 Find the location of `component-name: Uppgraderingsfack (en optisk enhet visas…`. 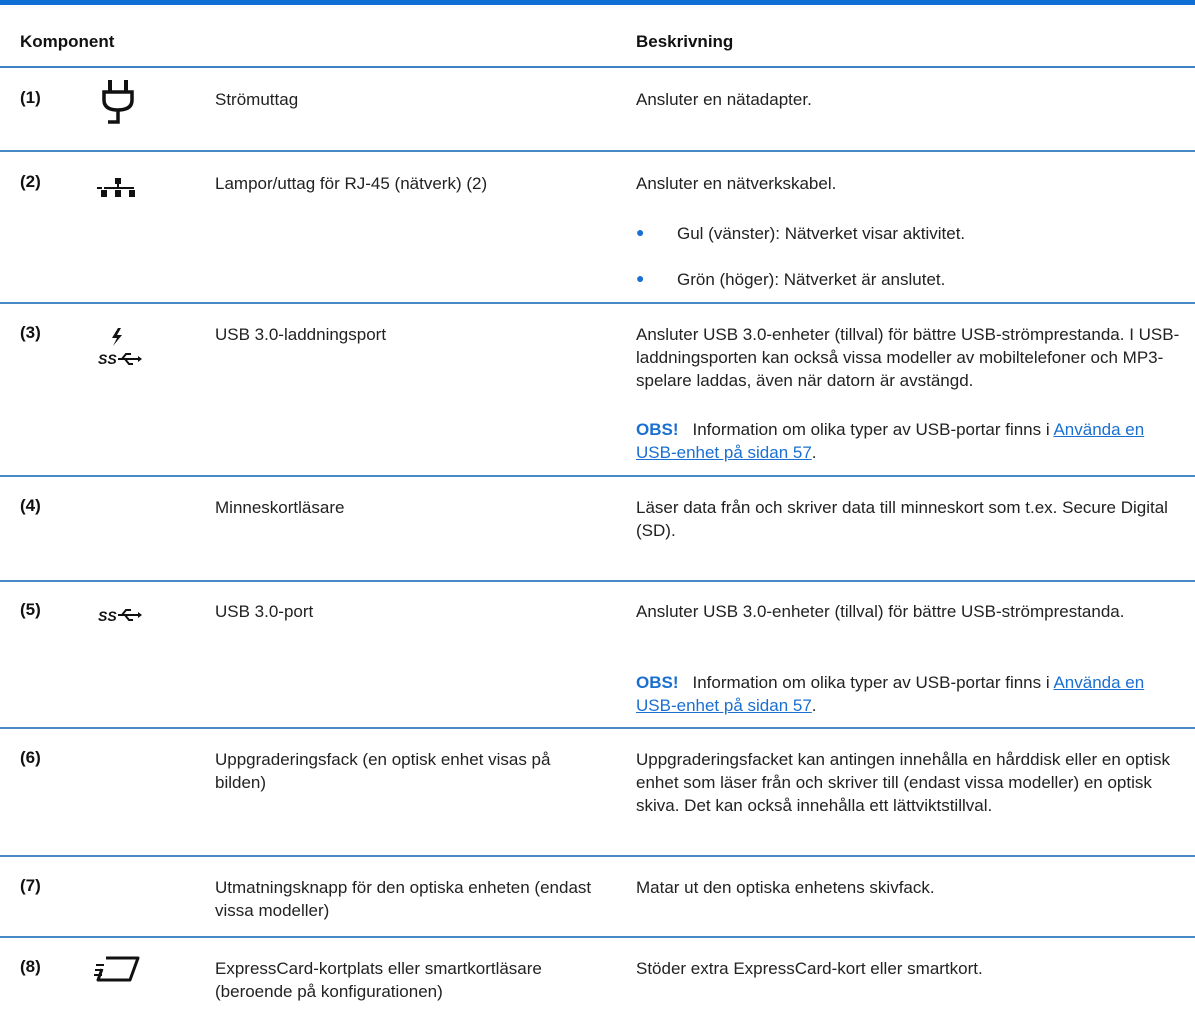

component-name: Uppgraderingsfack (en optisk enhet visas… is located at coordinates (383, 771).